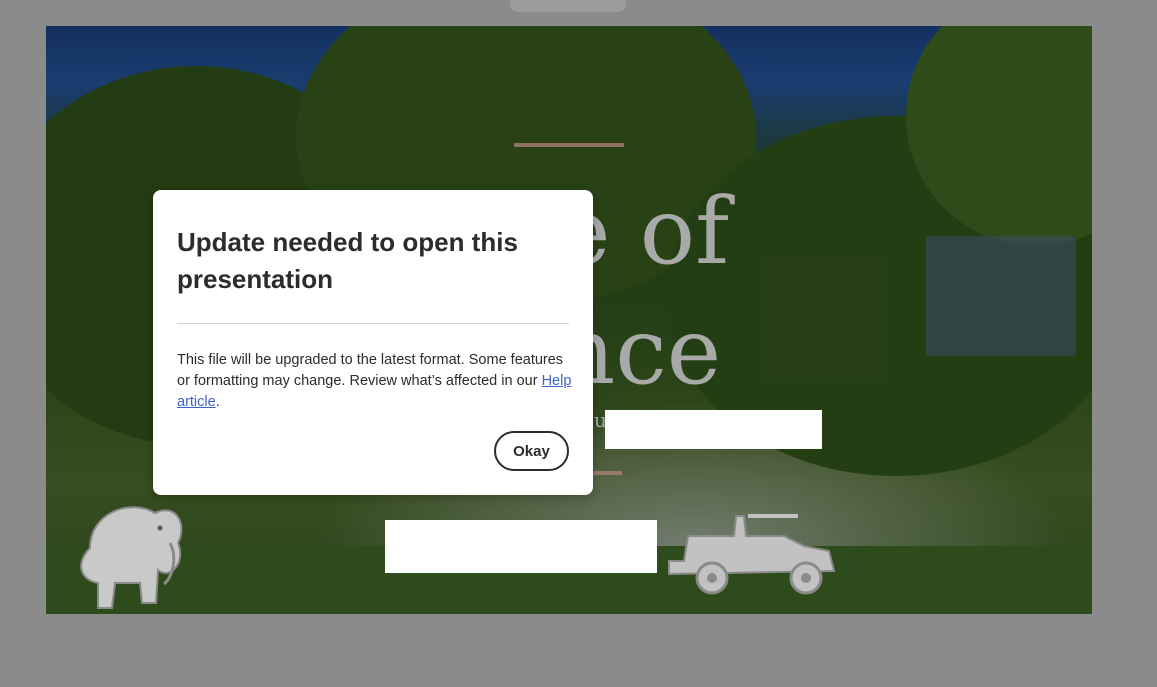  I want to click on top-tab, so click(568, 6).